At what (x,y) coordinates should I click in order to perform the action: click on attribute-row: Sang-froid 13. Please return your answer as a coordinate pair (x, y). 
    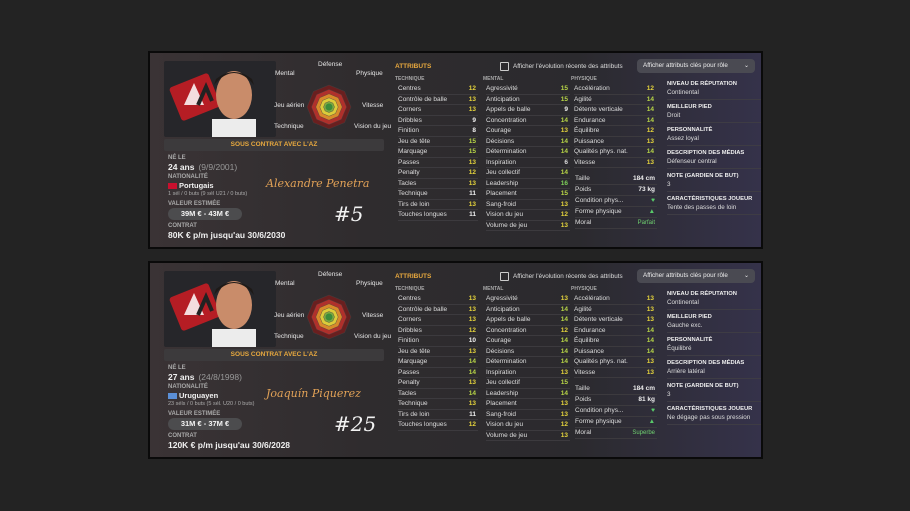
    Looking at the image, I should click on (528, 415).